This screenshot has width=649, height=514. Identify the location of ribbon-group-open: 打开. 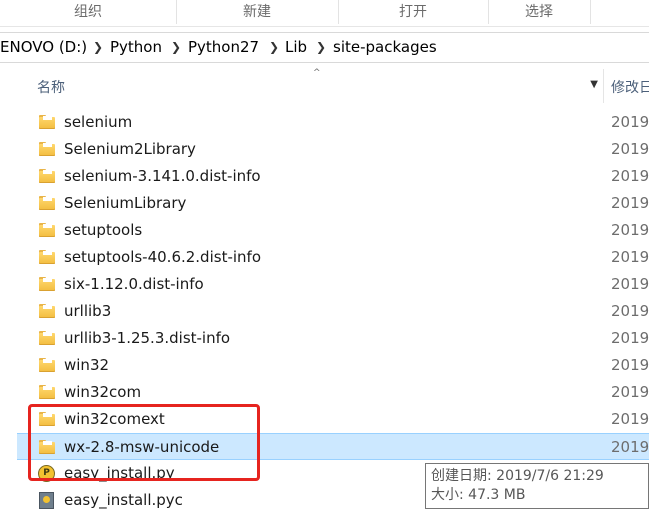
(413, 12).